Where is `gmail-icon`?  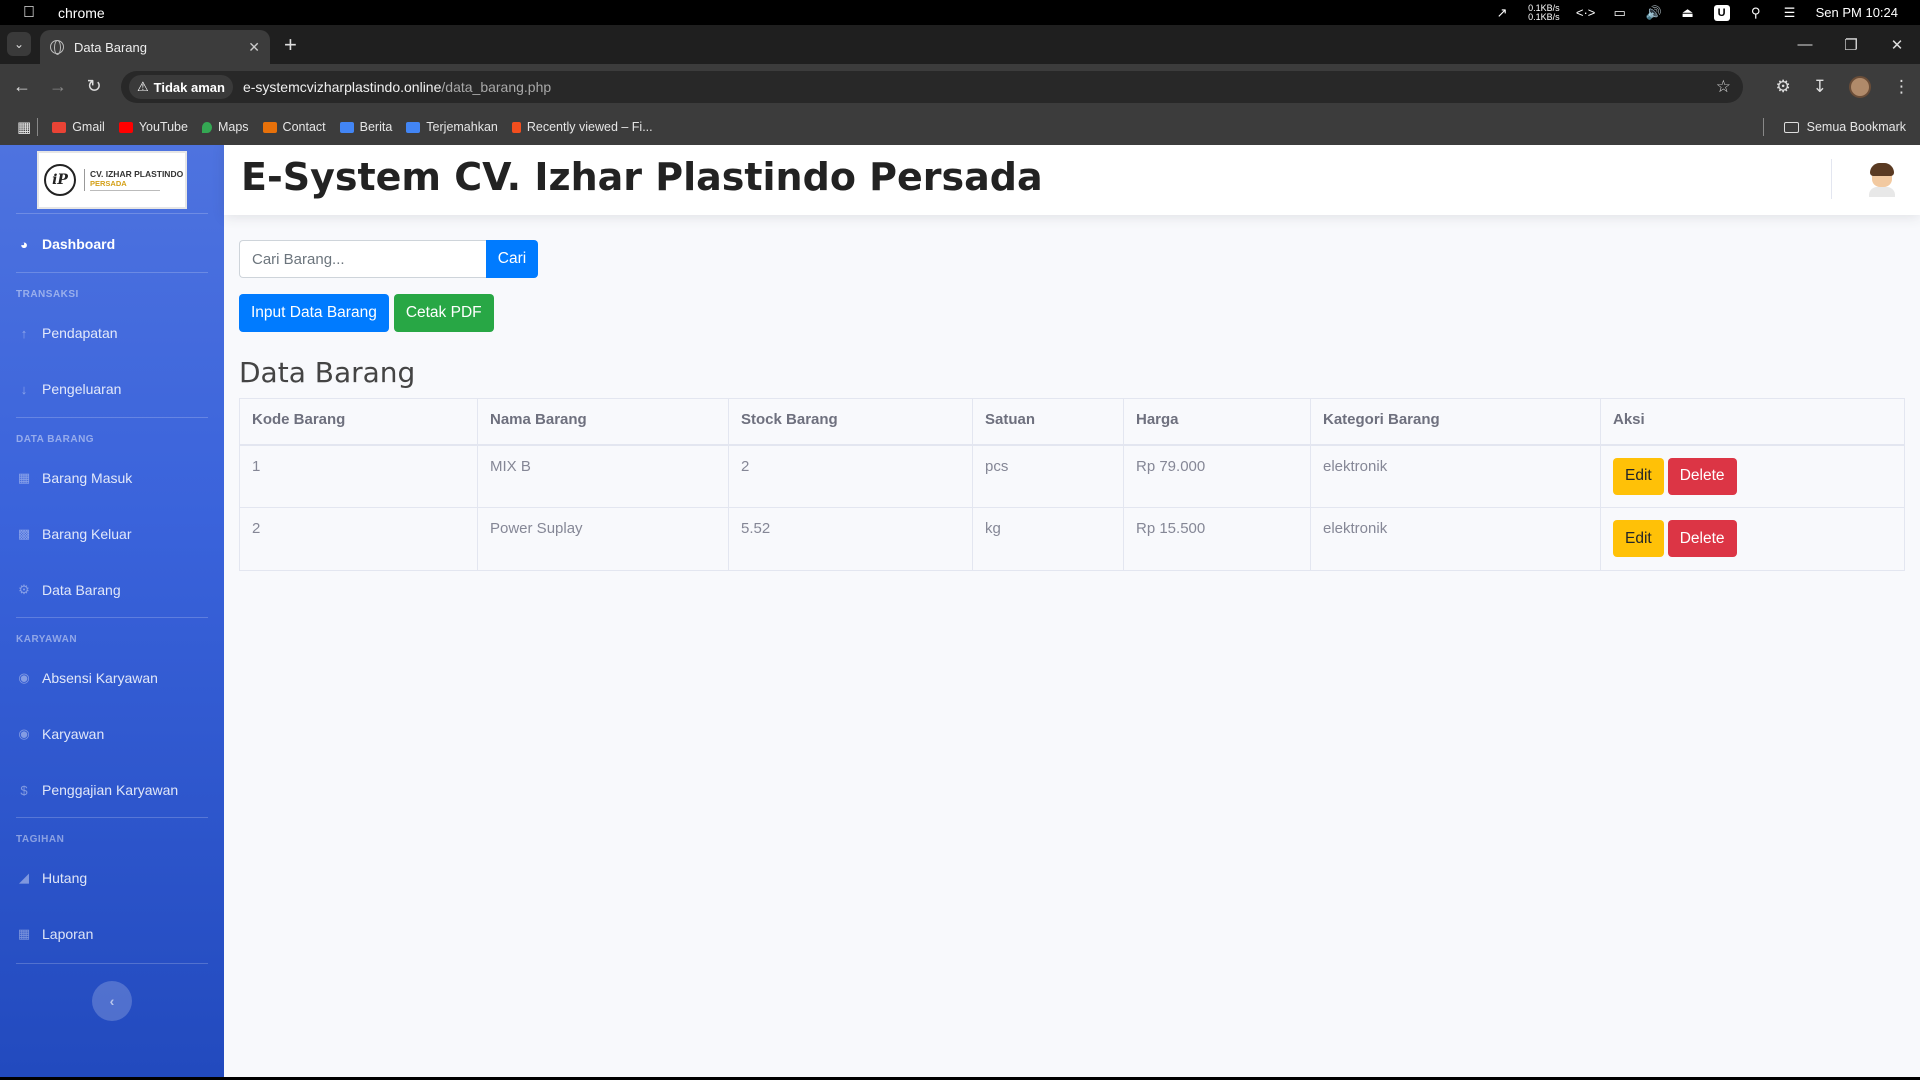 gmail-icon is located at coordinates (59, 127).